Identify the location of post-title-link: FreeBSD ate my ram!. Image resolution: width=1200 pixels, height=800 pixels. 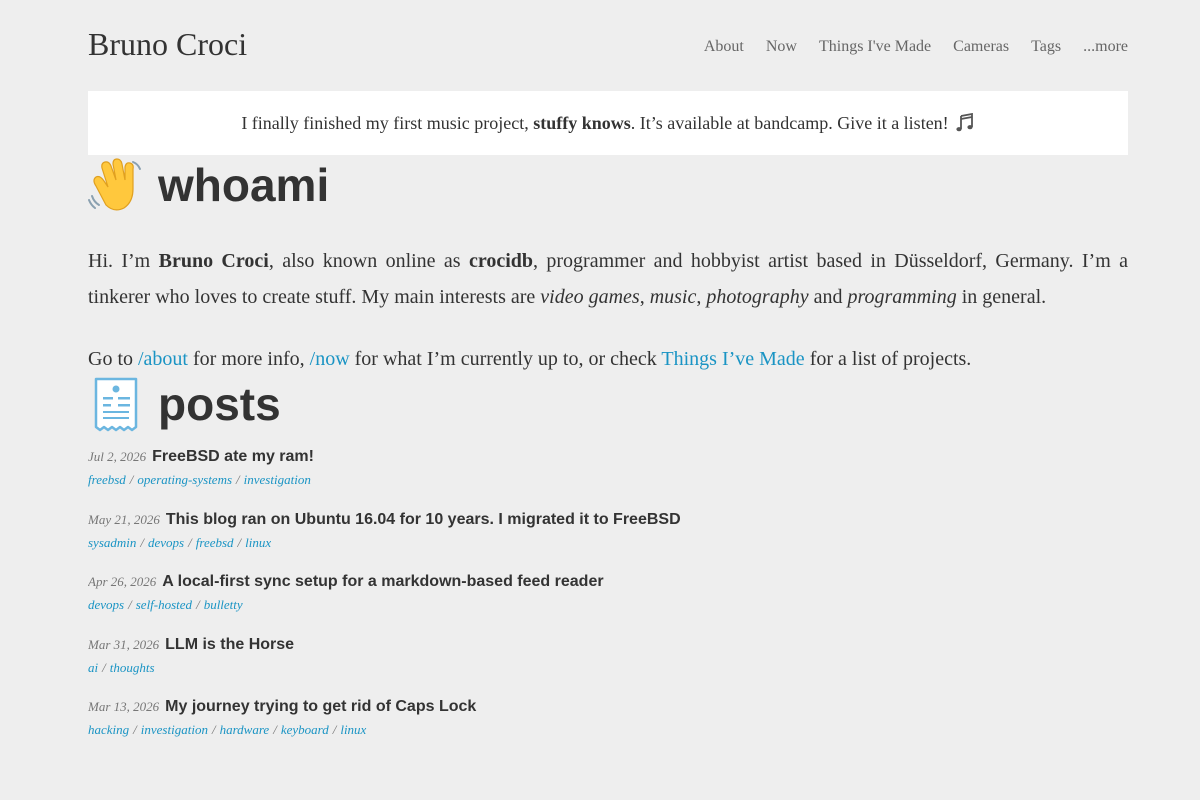
(233, 456).